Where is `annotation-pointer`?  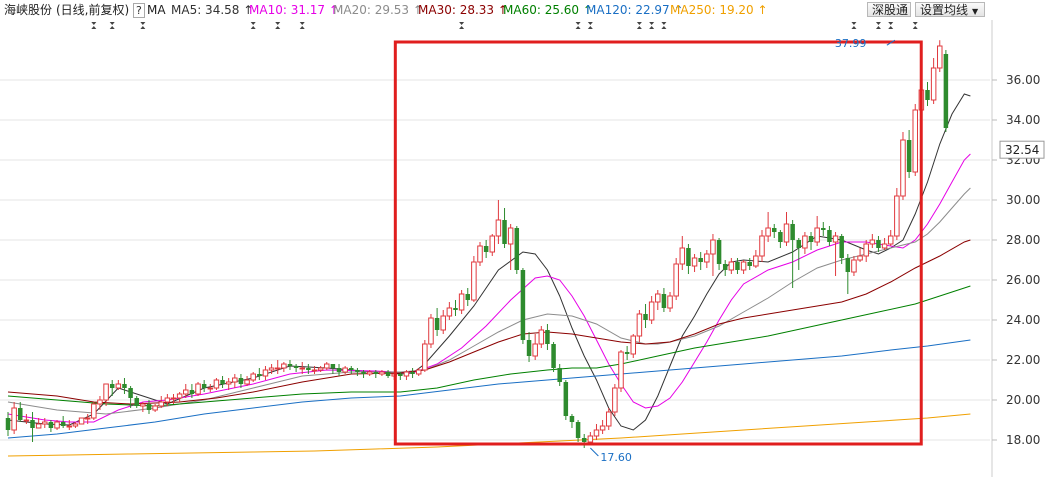 annotation-pointer is located at coordinates (594, 452).